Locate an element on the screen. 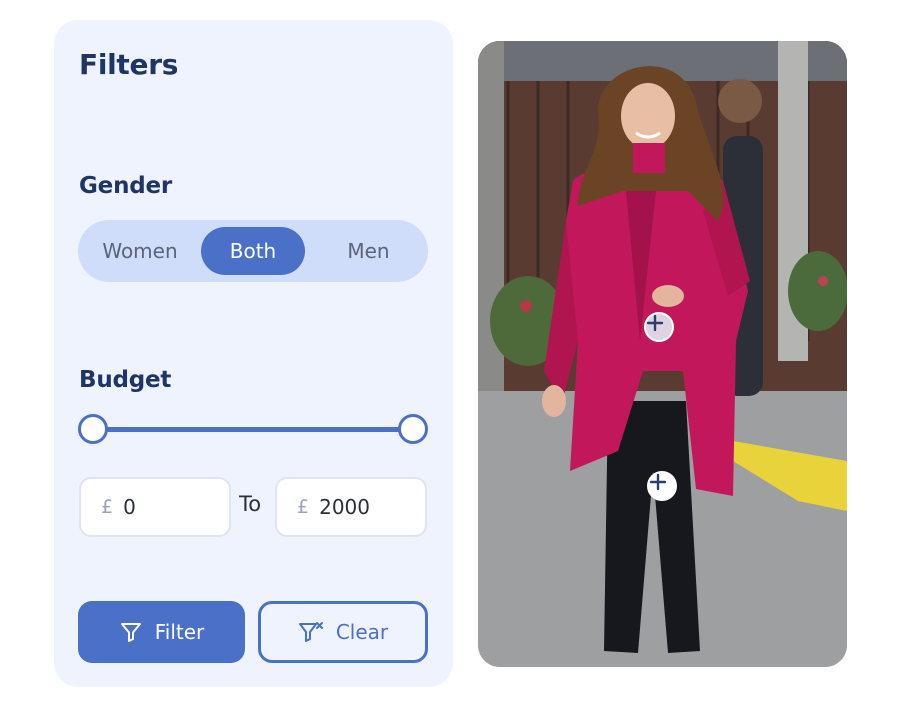 The image size is (903, 719). max-price-field: £ is located at coordinates (351, 507).